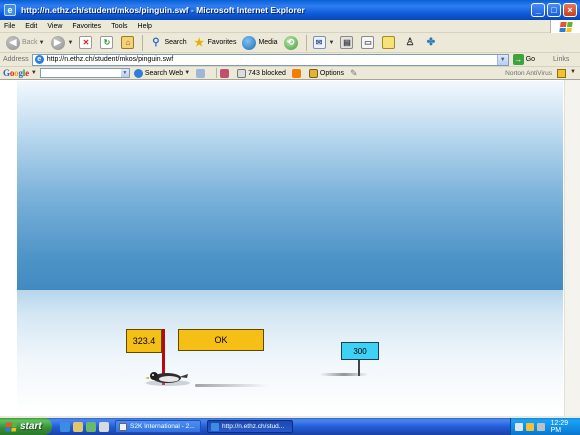 This screenshot has height=435, width=580. Describe the element at coordinates (518, 59) in the screenshot. I see `go-arrow-icon: →` at that location.